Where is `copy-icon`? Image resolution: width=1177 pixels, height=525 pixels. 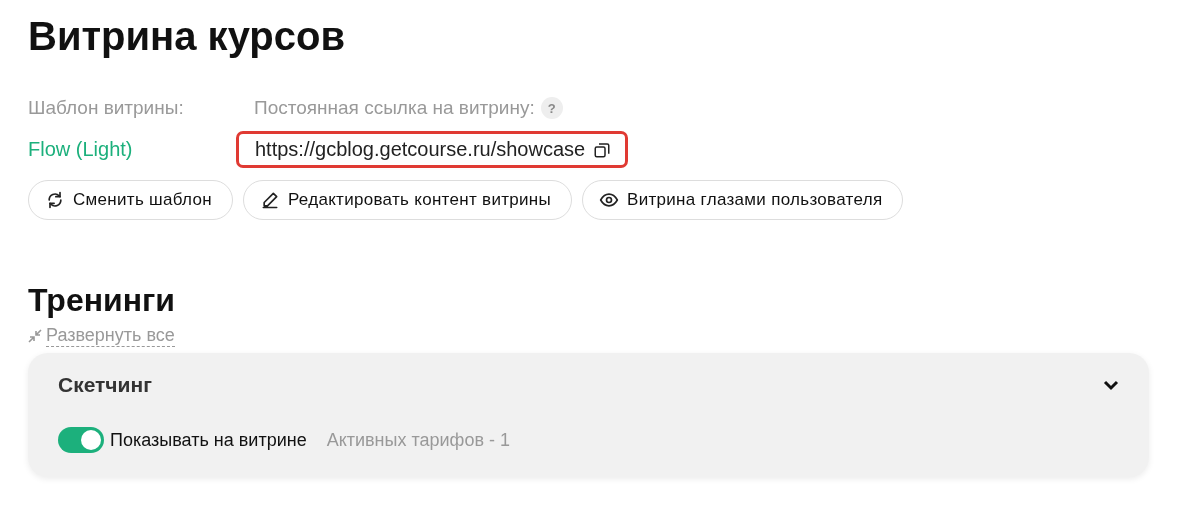
copy-icon is located at coordinates (602, 149).